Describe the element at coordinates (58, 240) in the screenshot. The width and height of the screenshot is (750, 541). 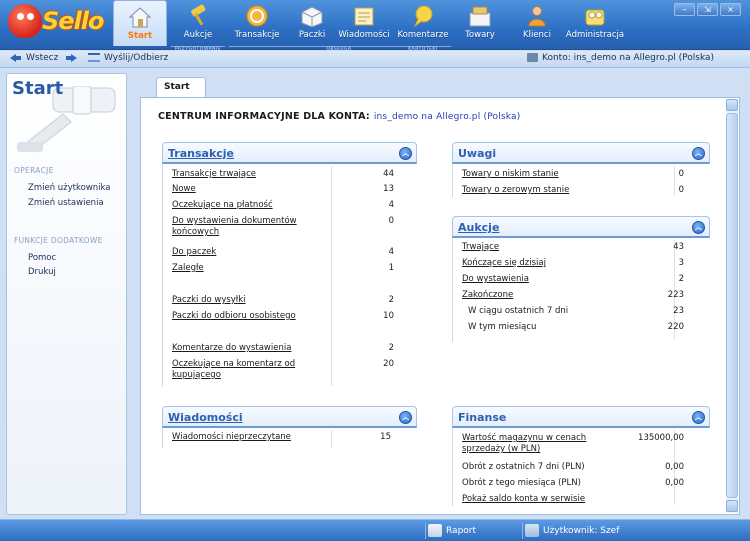
I see `sidebar-heading-funkcje: FUNKCJE DODATKOWE` at that location.